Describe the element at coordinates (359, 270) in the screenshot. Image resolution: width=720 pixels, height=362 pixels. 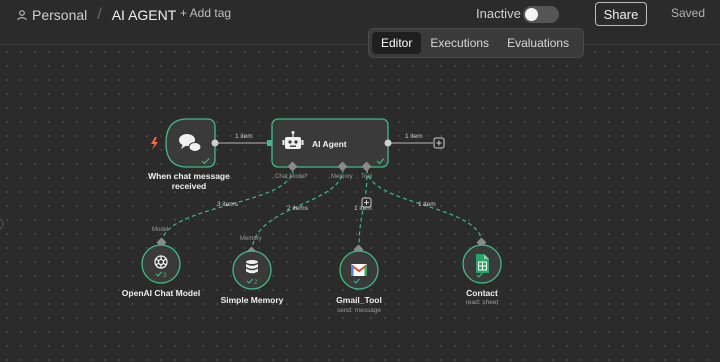
I see `gmail-icon` at that location.